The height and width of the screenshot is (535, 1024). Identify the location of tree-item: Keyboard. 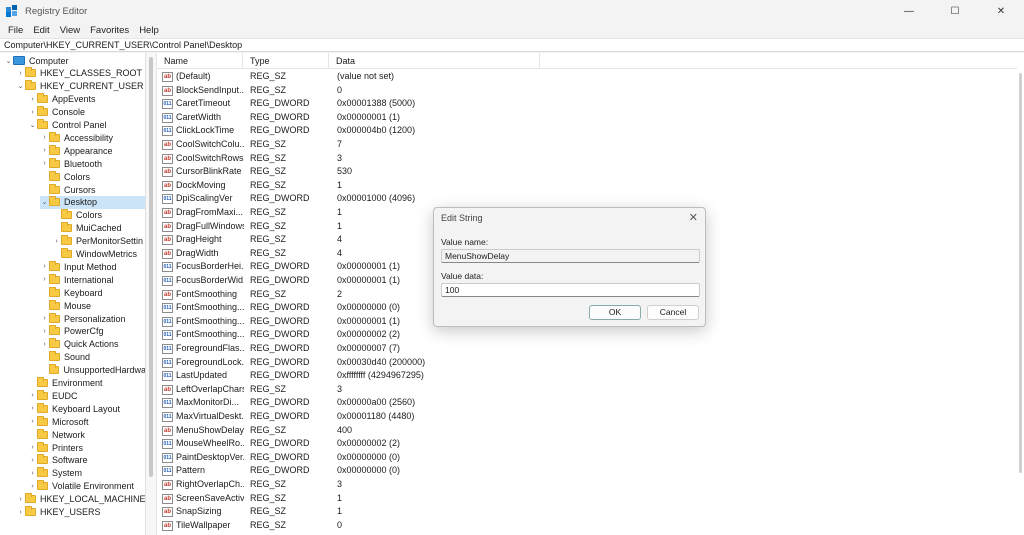
(92, 292).